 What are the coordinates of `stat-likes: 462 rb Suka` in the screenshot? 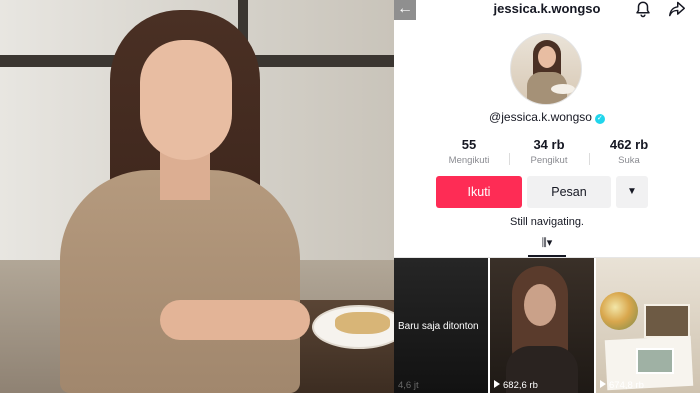 It's located at (629, 151).